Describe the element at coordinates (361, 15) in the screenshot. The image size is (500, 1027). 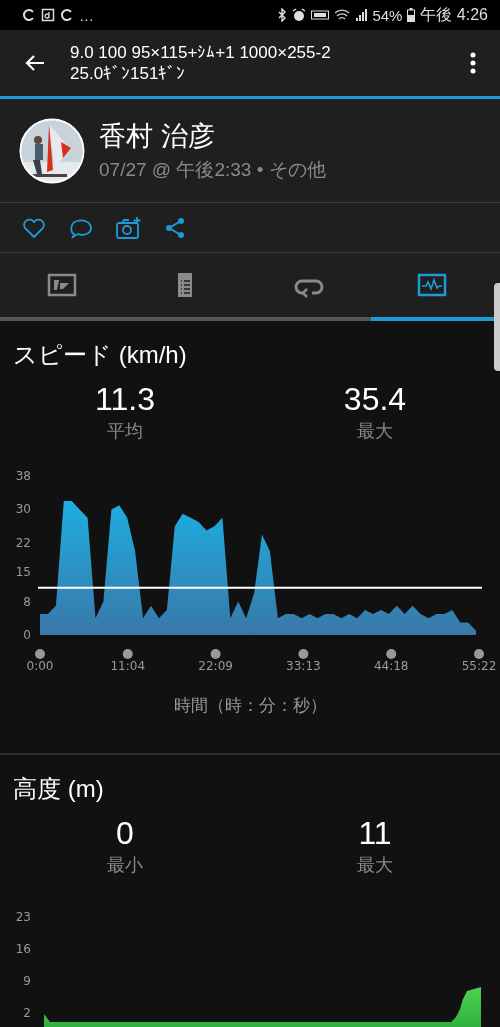
I see `signal-icon` at that location.